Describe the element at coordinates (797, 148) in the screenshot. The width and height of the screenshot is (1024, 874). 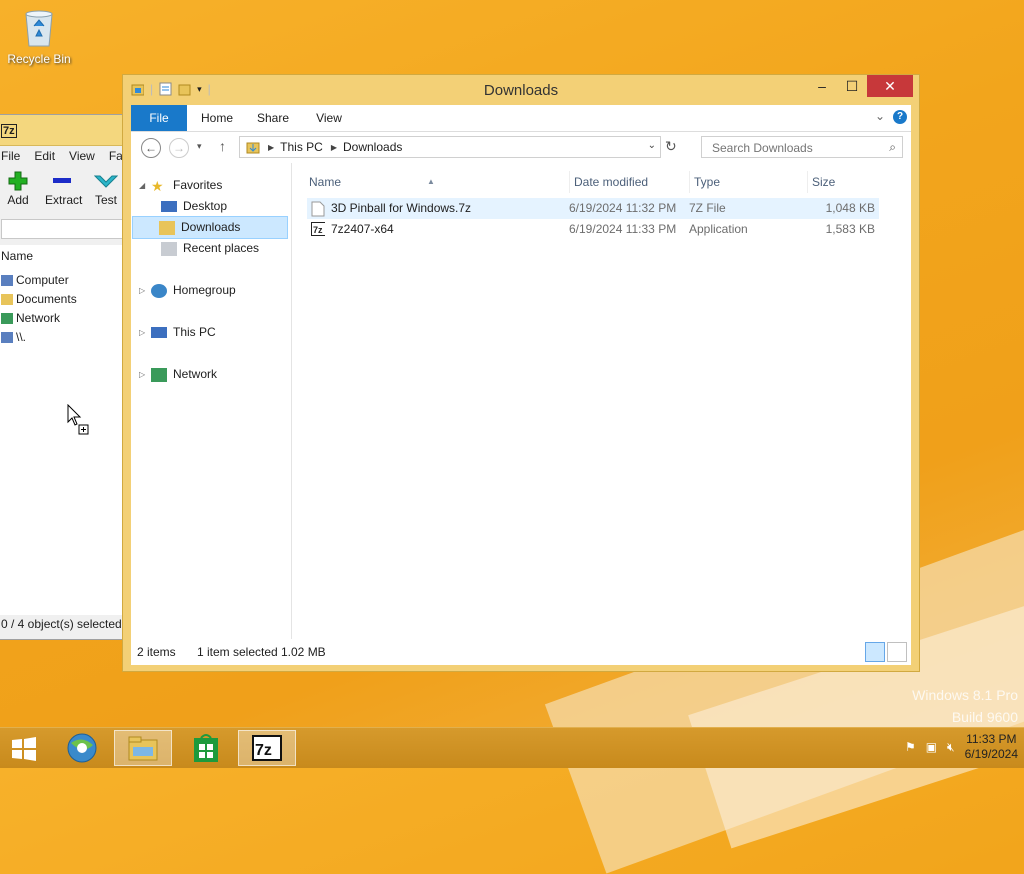
I see `search-input` at that location.